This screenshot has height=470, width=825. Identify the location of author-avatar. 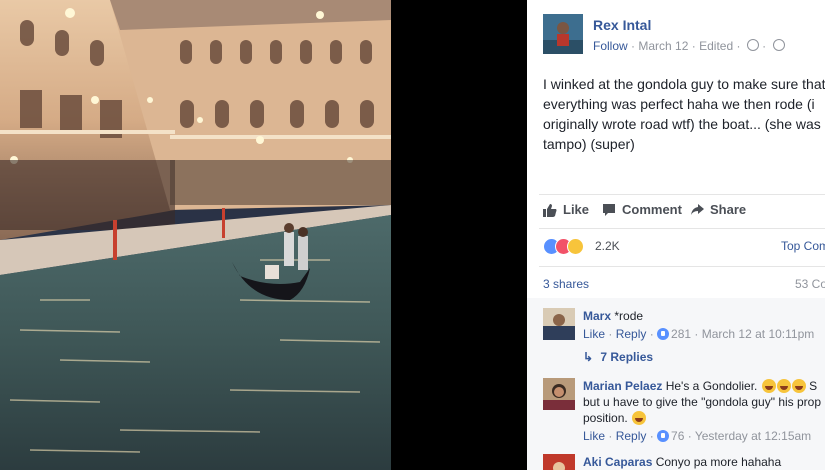
(563, 34).